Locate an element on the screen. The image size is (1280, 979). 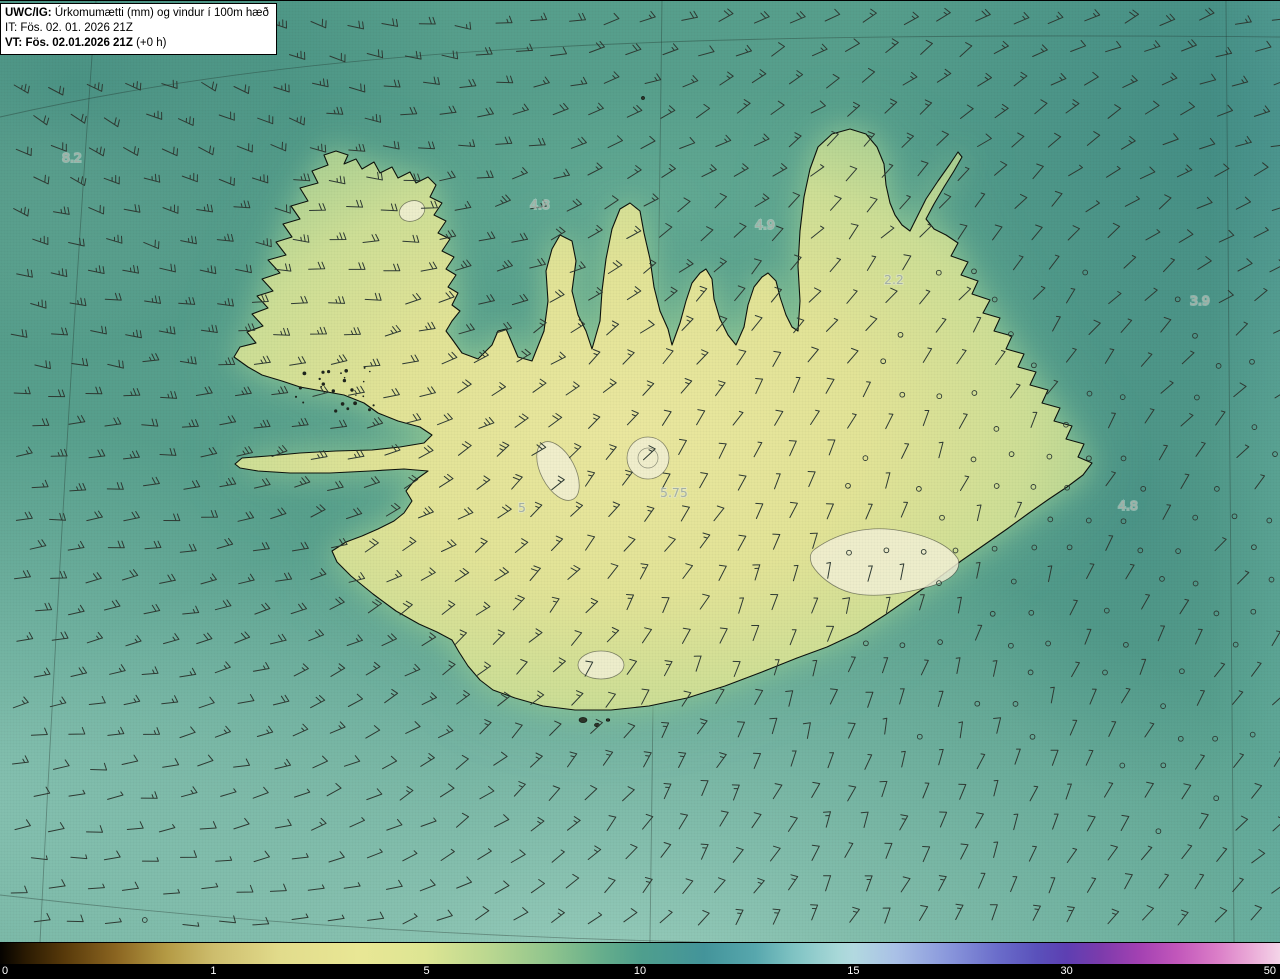
colorbar-labels: 0 1 5 10 15 30 50 is located at coordinates (640, 971).